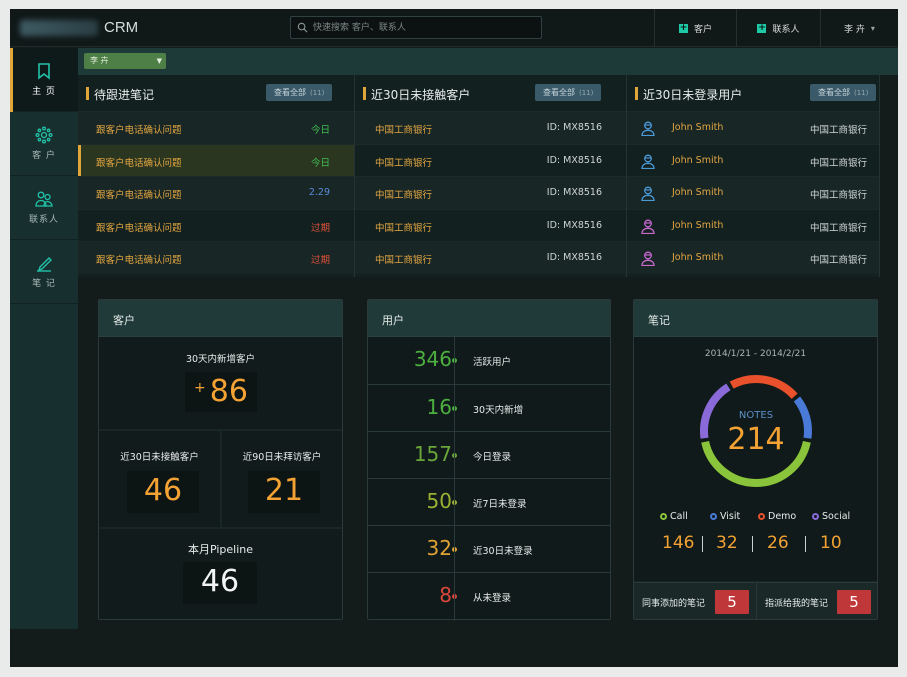  Describe the element at coordinates (432, 454) in the screenshot. I see `user-stat-value: 157` at that location.